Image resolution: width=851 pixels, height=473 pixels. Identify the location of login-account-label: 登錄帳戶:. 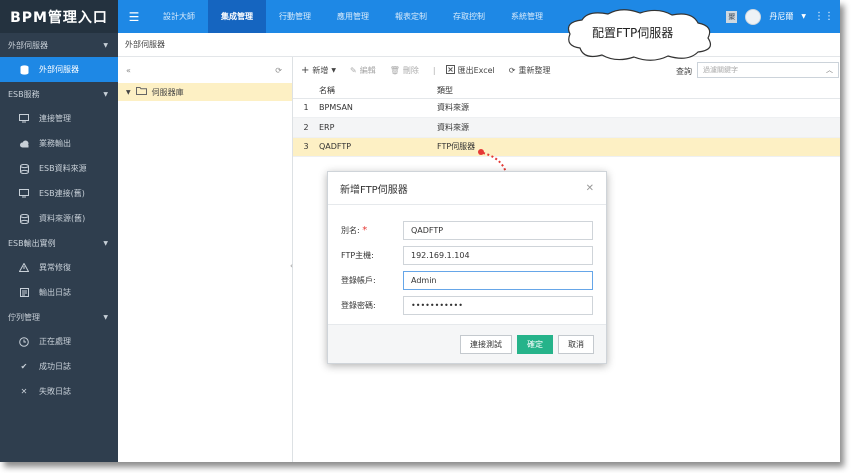
(358, 280).